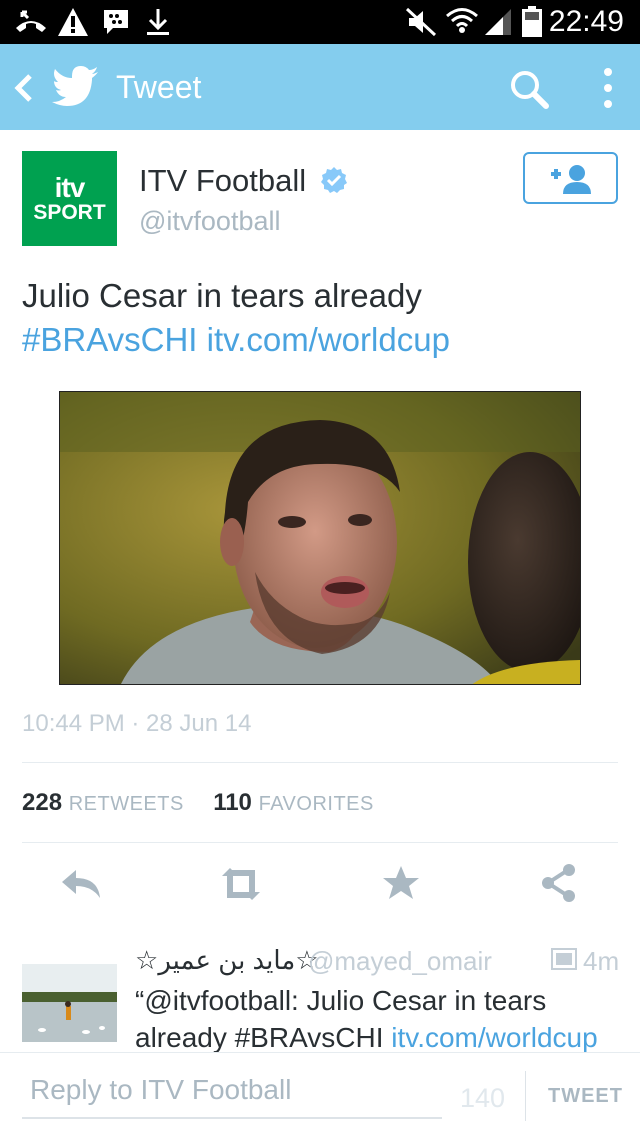 This screenshot has height=1138, width=640. Describe the element at coordinates (137, 723) in the screenshot. I see `tweet-timestamp: 10:44 PM · 28 Jun 14` at that location.